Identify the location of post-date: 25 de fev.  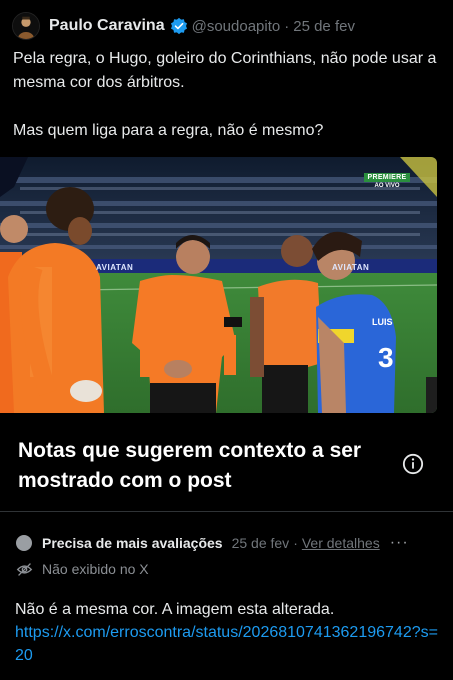
(324, 26).